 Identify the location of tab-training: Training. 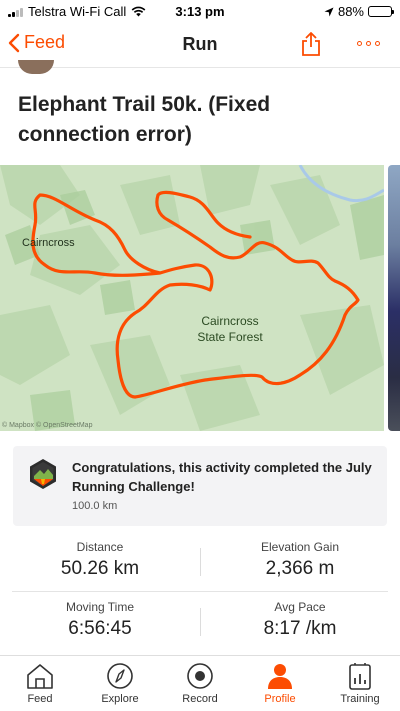
(360, 683).